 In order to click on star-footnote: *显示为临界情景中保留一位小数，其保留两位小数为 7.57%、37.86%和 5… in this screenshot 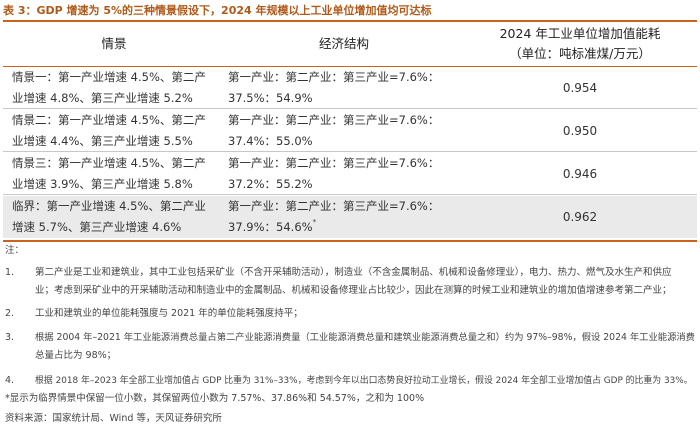, I will do `click(215, 398)`.